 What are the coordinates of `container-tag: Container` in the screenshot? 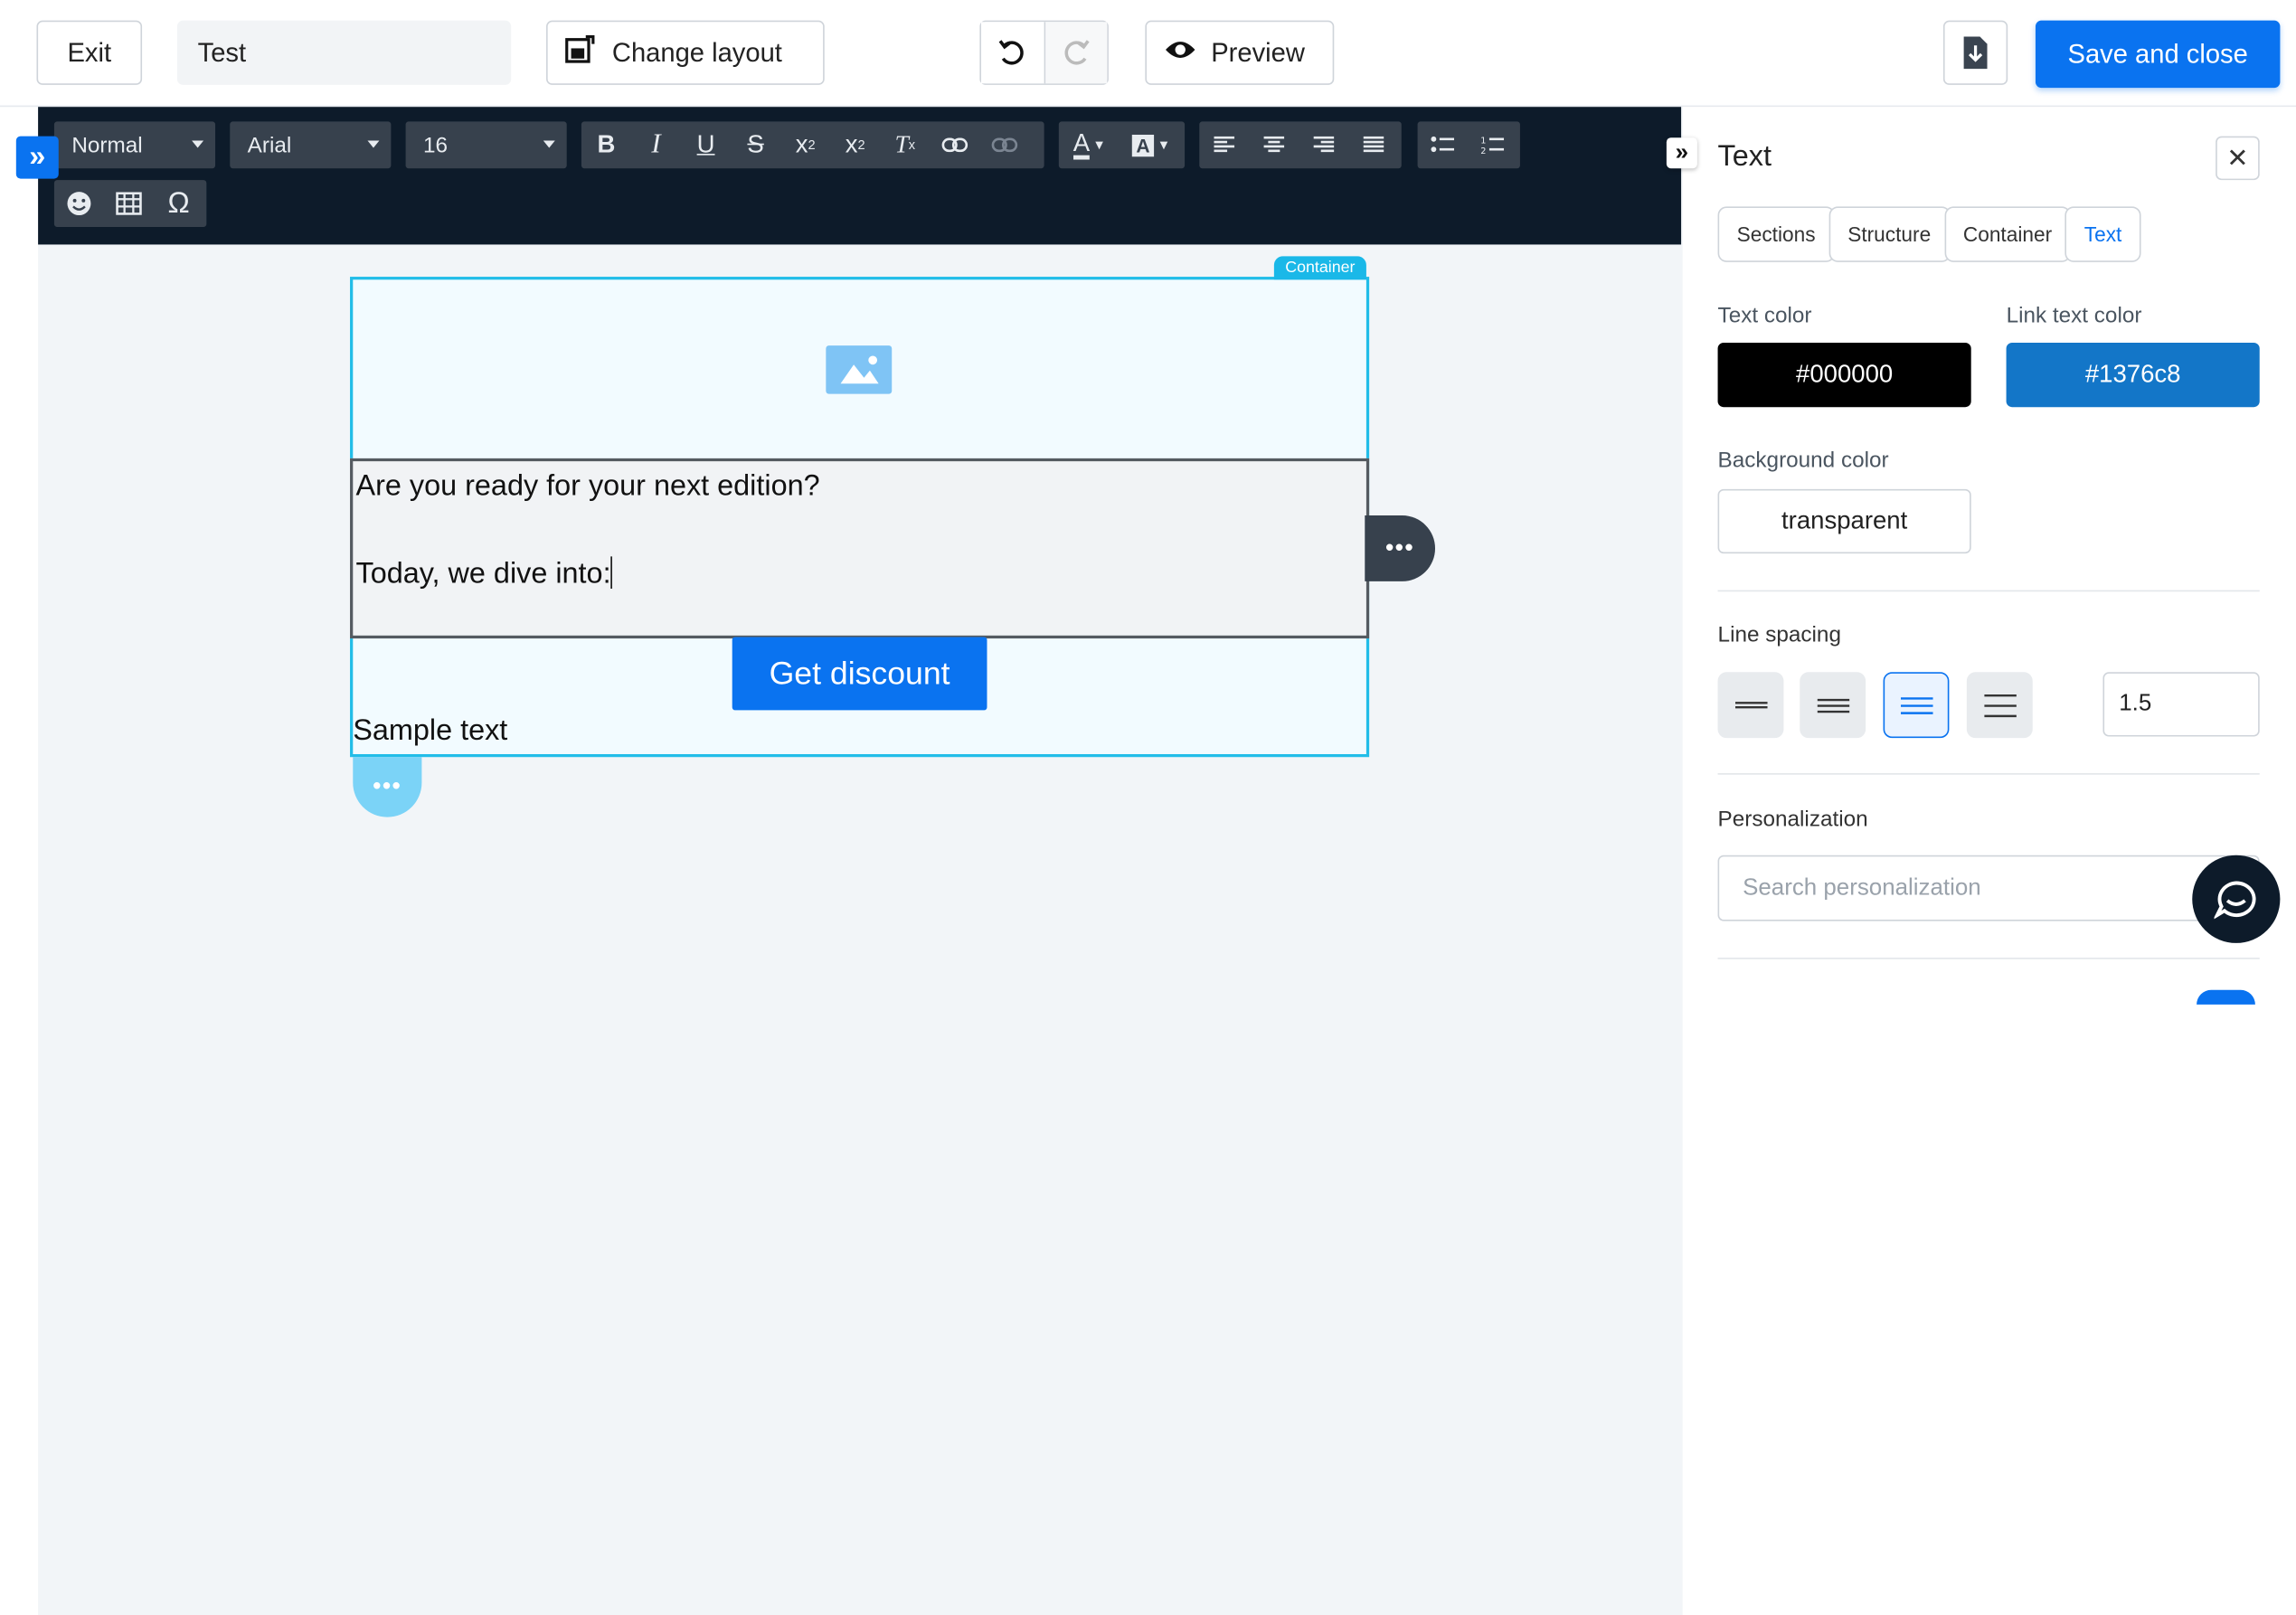 It's located at (1319, 268).